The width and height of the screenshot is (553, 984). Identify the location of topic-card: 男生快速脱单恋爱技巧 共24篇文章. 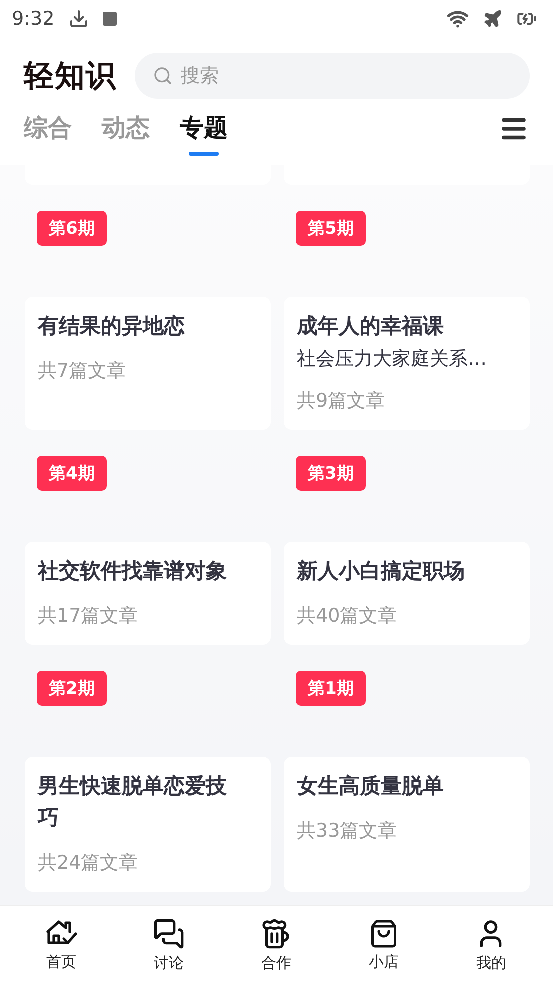
(148, 824).